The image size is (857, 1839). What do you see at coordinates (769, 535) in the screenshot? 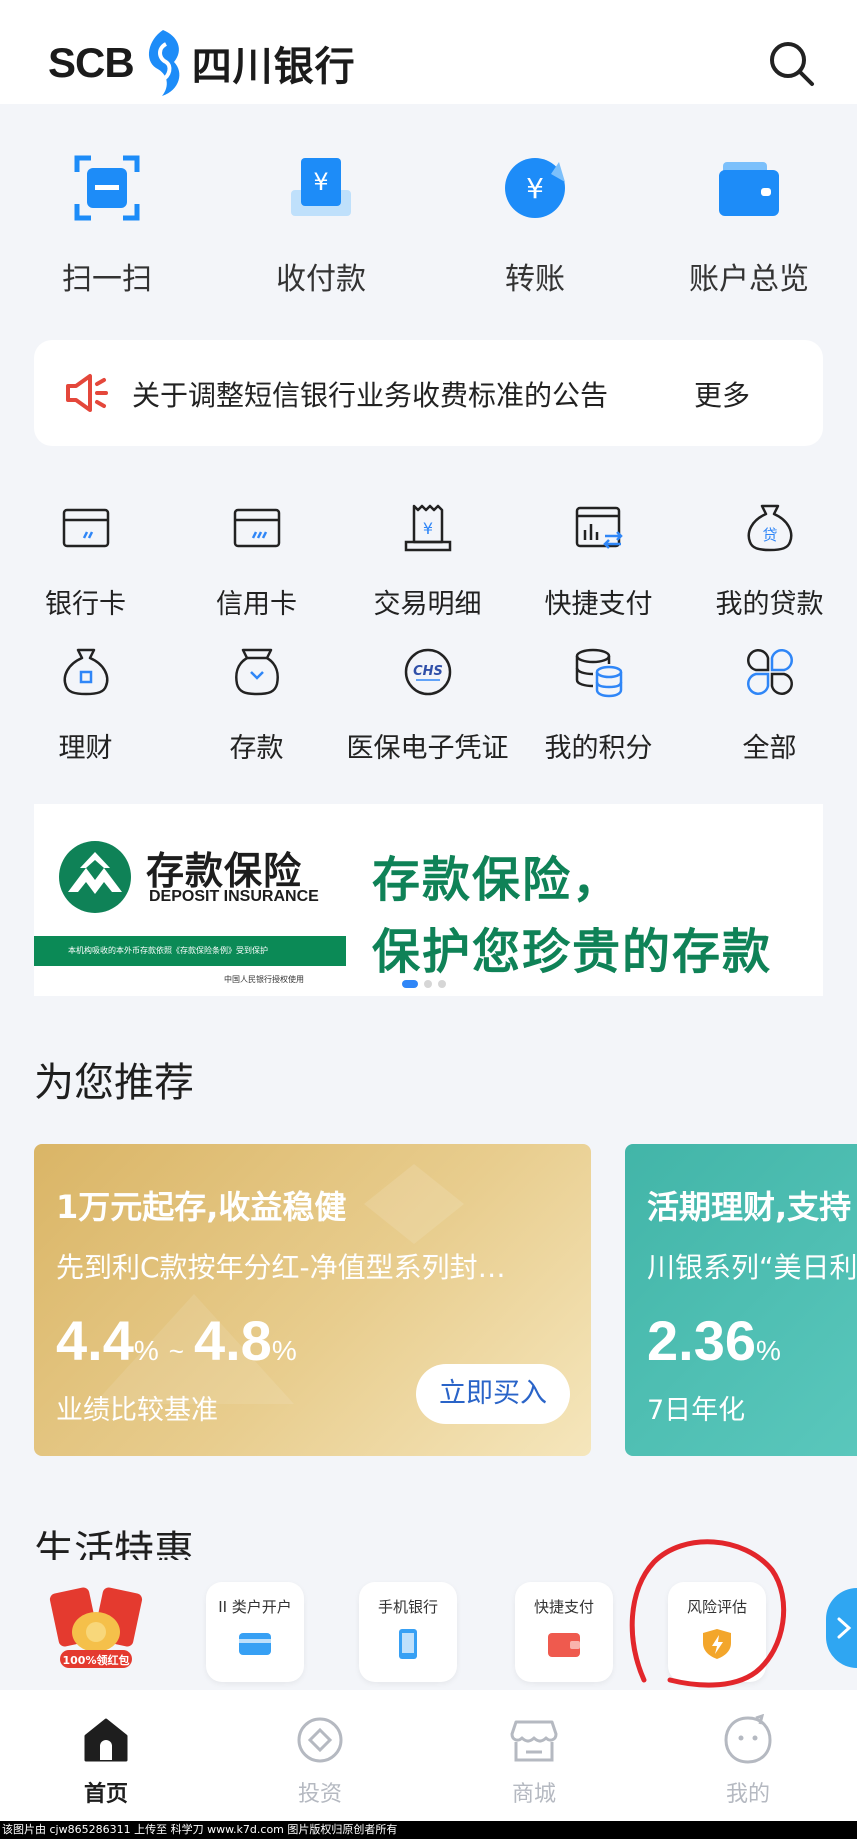
I see `svg-text: 贷` at bounding box center [769, 535].